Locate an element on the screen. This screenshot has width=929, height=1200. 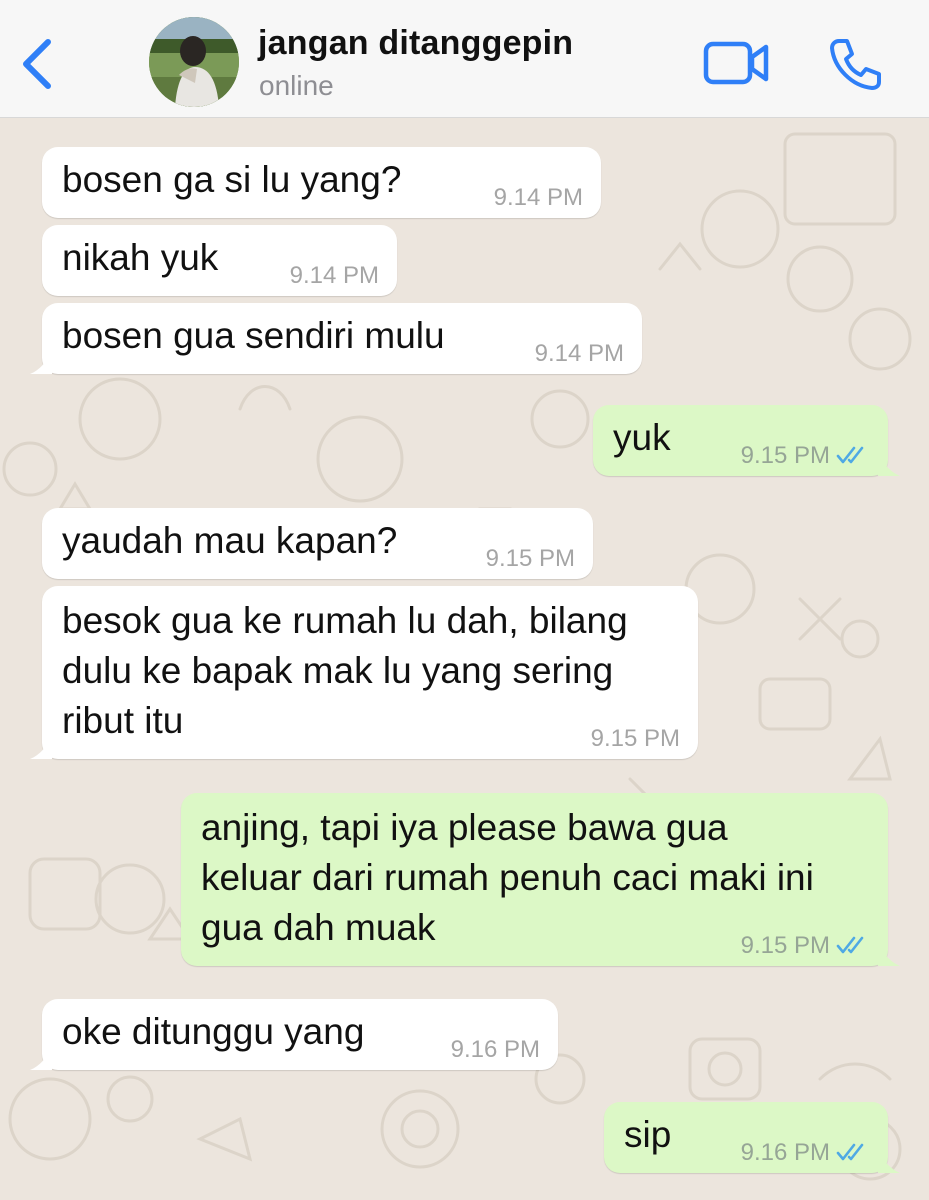
contact-status: online is located at coordinates (296, 85).